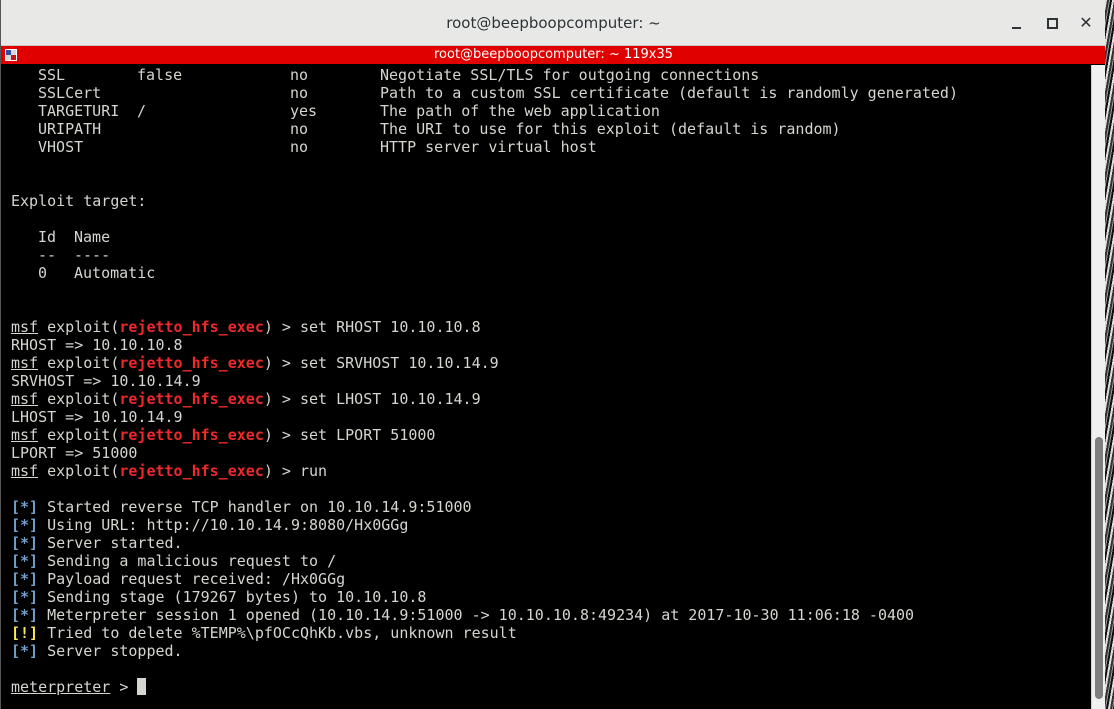 Image resolution: width=1114 pixels, height=709 pixels. I want to click on target-col-id: Id, so click(47, 237).